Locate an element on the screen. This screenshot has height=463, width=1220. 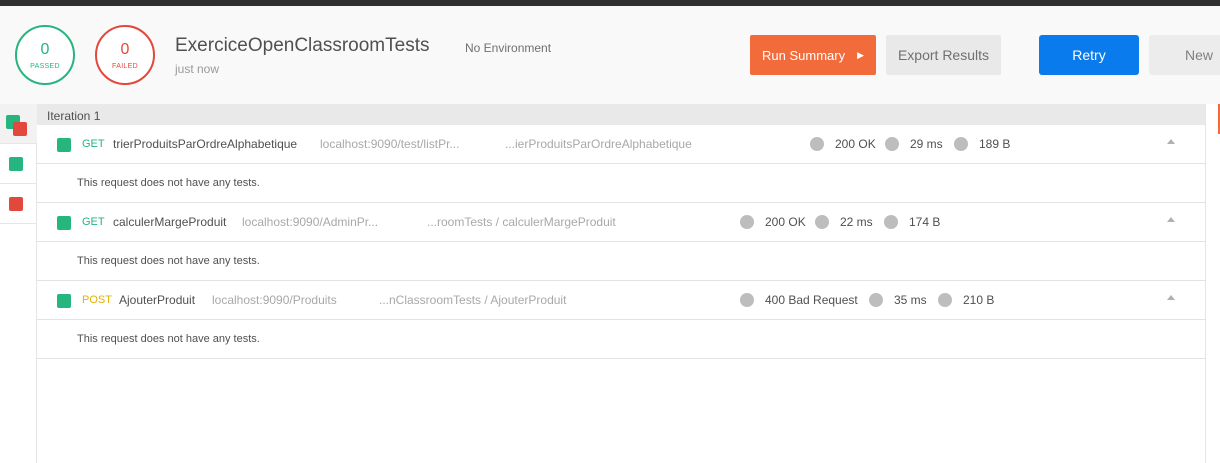
passed-count: 0 is located at coordinates (45, 49).